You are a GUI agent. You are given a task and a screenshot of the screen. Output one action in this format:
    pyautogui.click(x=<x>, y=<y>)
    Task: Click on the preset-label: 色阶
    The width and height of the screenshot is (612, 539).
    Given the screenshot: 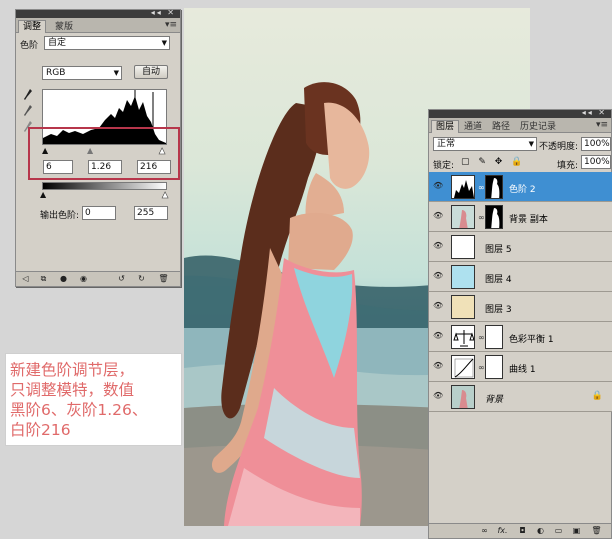 What is the action you would take?
    pyautogui.click(x=29, y=46)
    